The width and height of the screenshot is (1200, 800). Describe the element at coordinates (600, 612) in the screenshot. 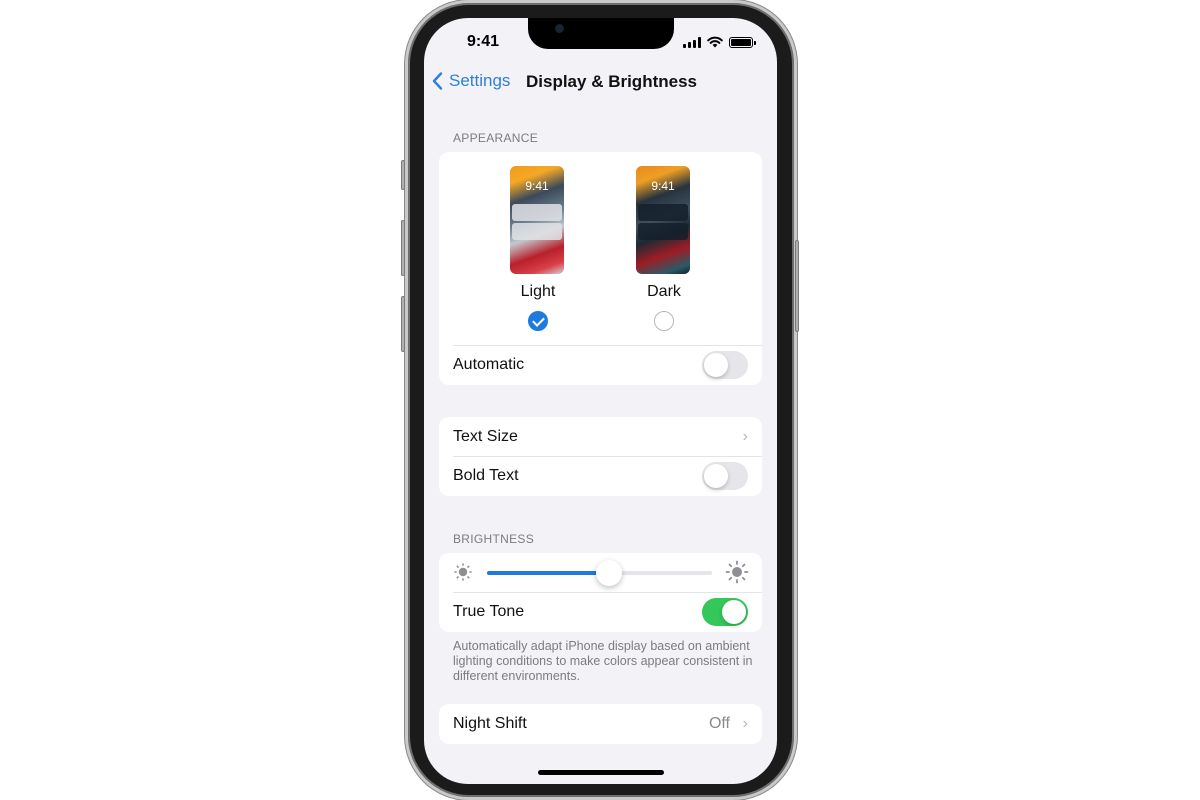

I see `true-tone-row: True Tone` at that location.